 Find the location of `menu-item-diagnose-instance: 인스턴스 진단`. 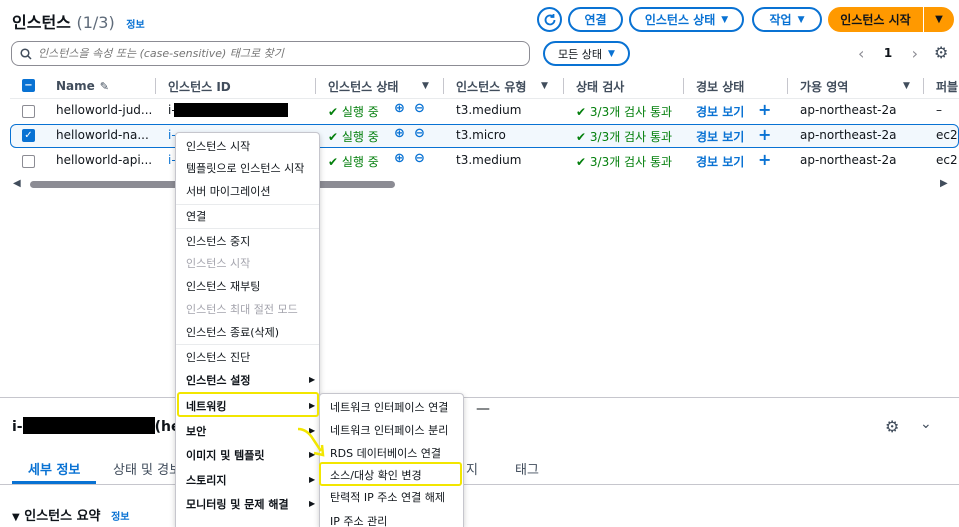

menu-item-diagnose-instance: 인스턴스 진단 is located at coordinates (218, 357).